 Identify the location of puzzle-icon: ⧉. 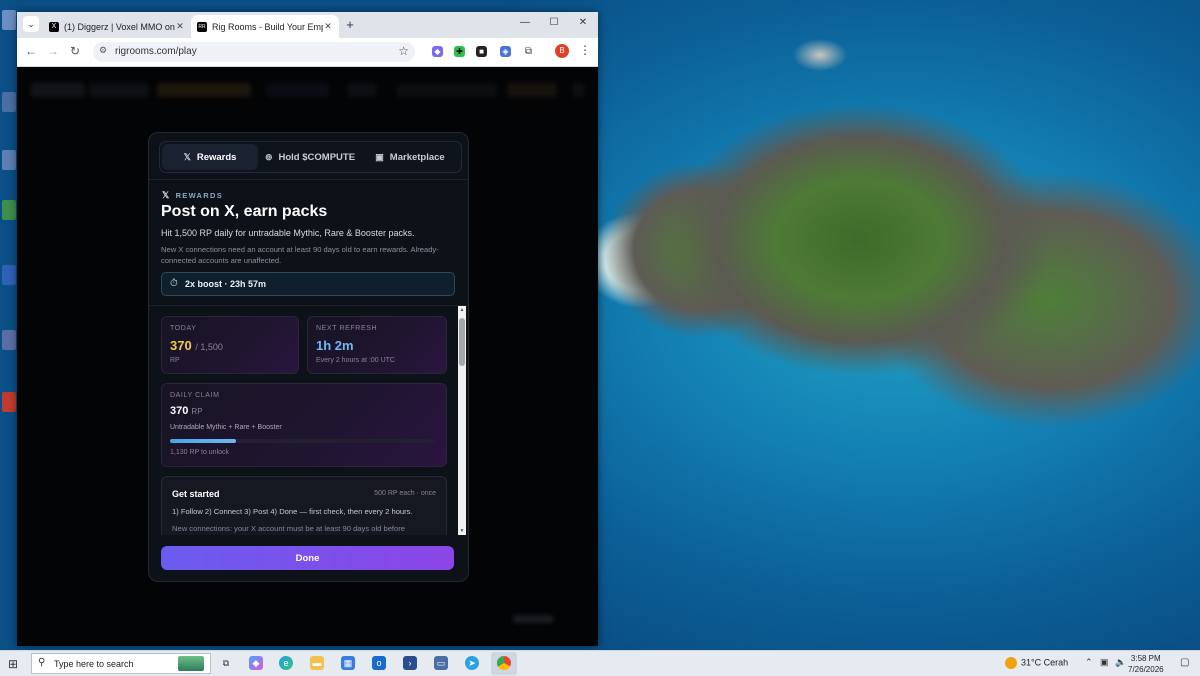
(528, 51).